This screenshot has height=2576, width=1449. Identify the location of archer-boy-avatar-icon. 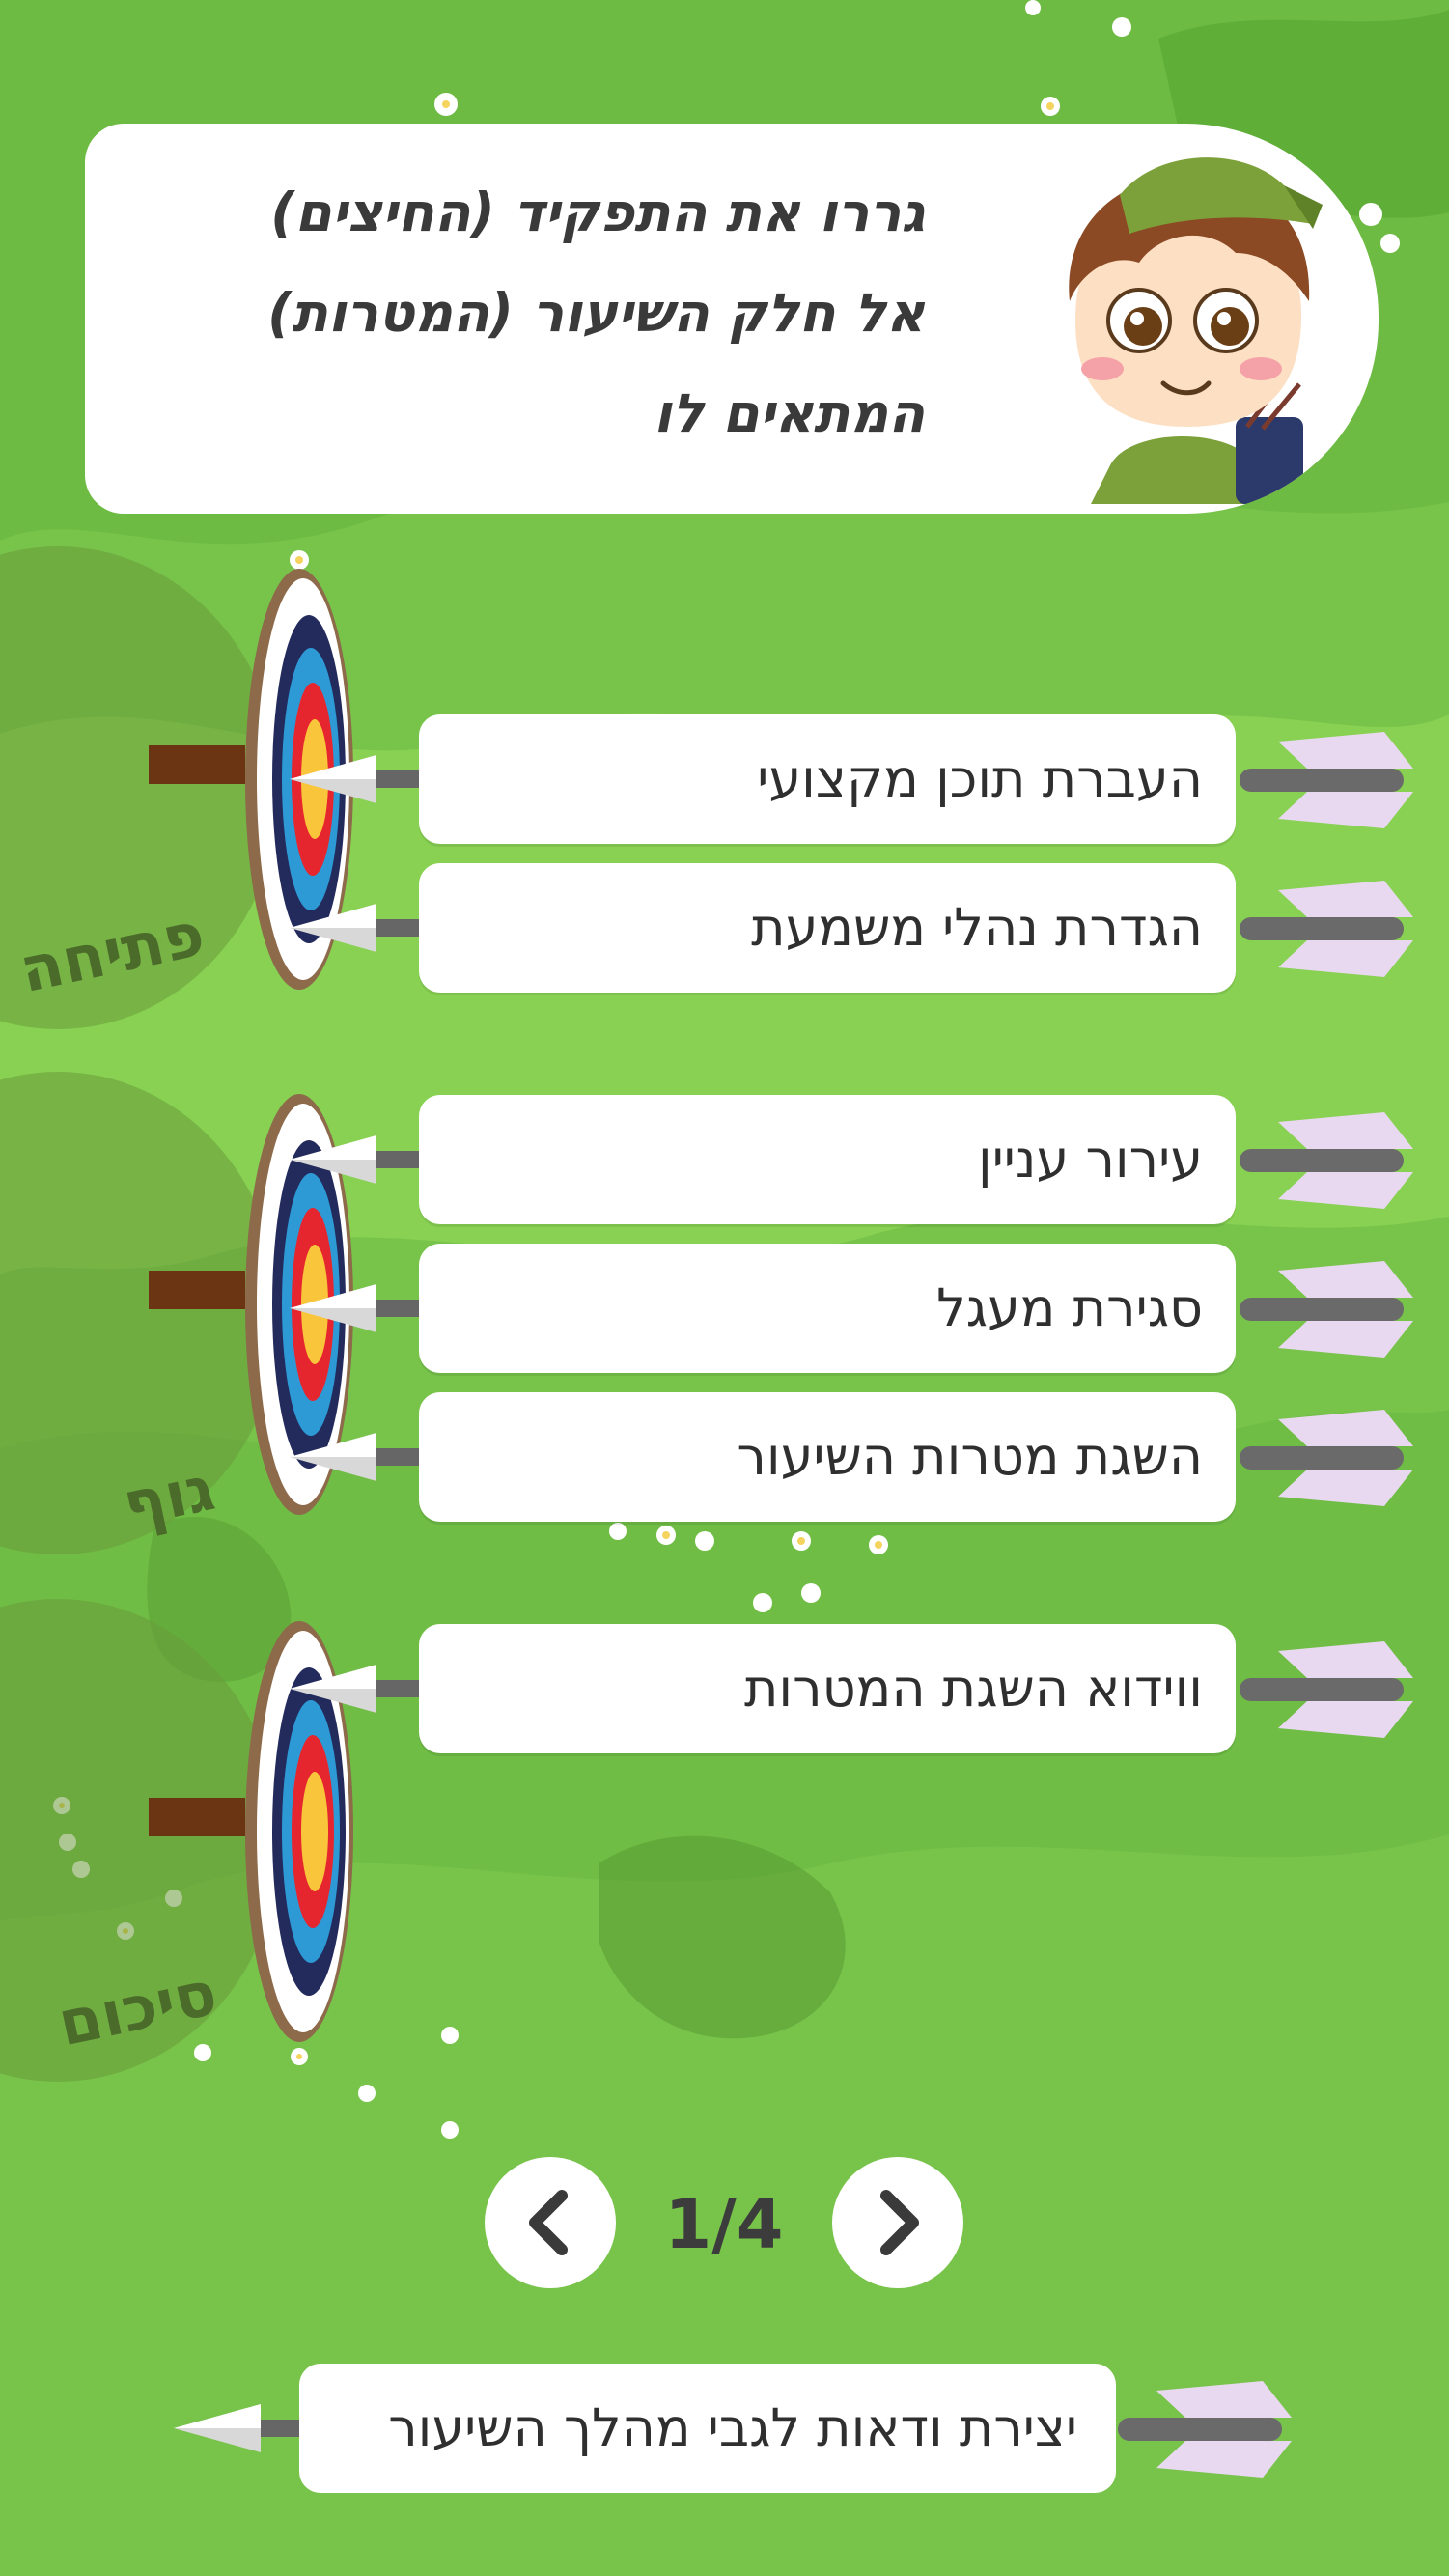
(1177, 323).